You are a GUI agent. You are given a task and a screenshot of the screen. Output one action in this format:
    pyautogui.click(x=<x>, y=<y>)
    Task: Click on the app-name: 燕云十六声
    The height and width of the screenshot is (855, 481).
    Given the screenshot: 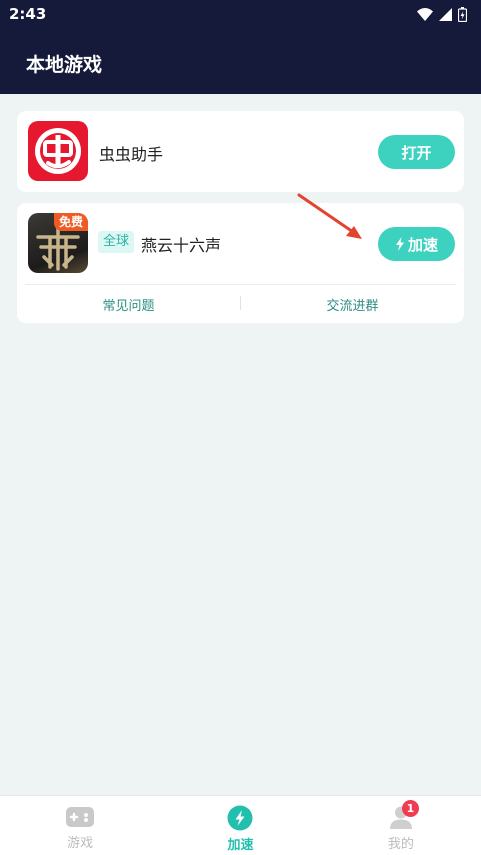 What is the action you would take?
    pyautogui.click(x=181, y=245)
    